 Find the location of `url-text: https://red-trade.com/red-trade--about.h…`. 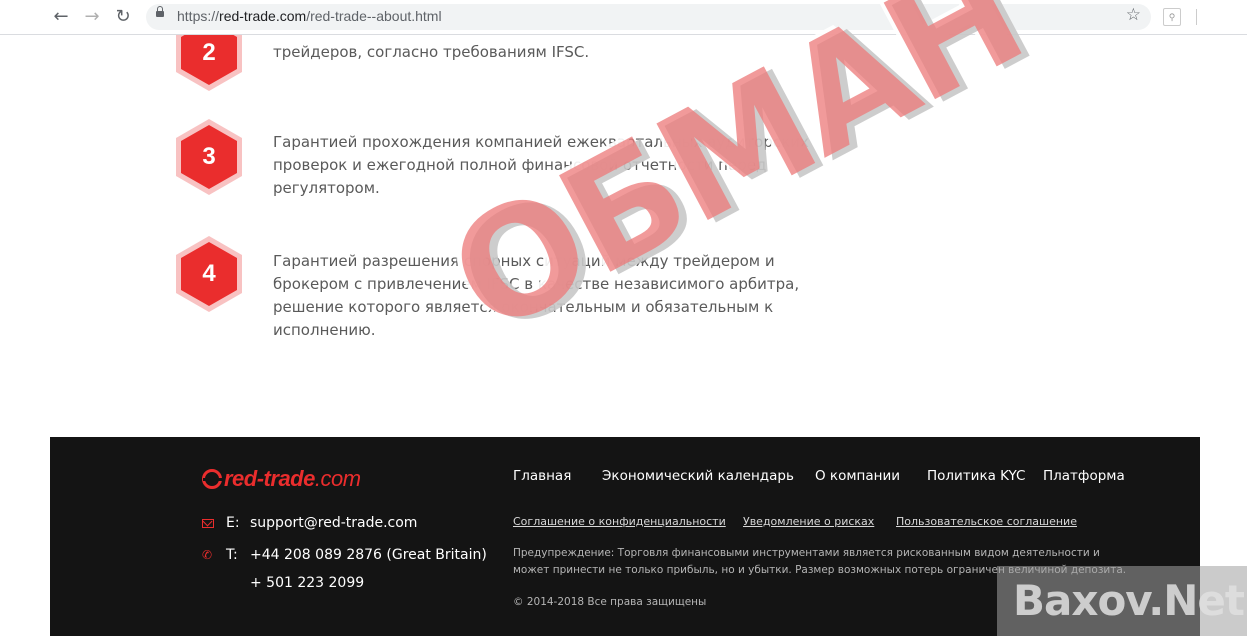

url-text: https://red-trade.com/red-trade--about.h… is located at coordinates (309, 16).